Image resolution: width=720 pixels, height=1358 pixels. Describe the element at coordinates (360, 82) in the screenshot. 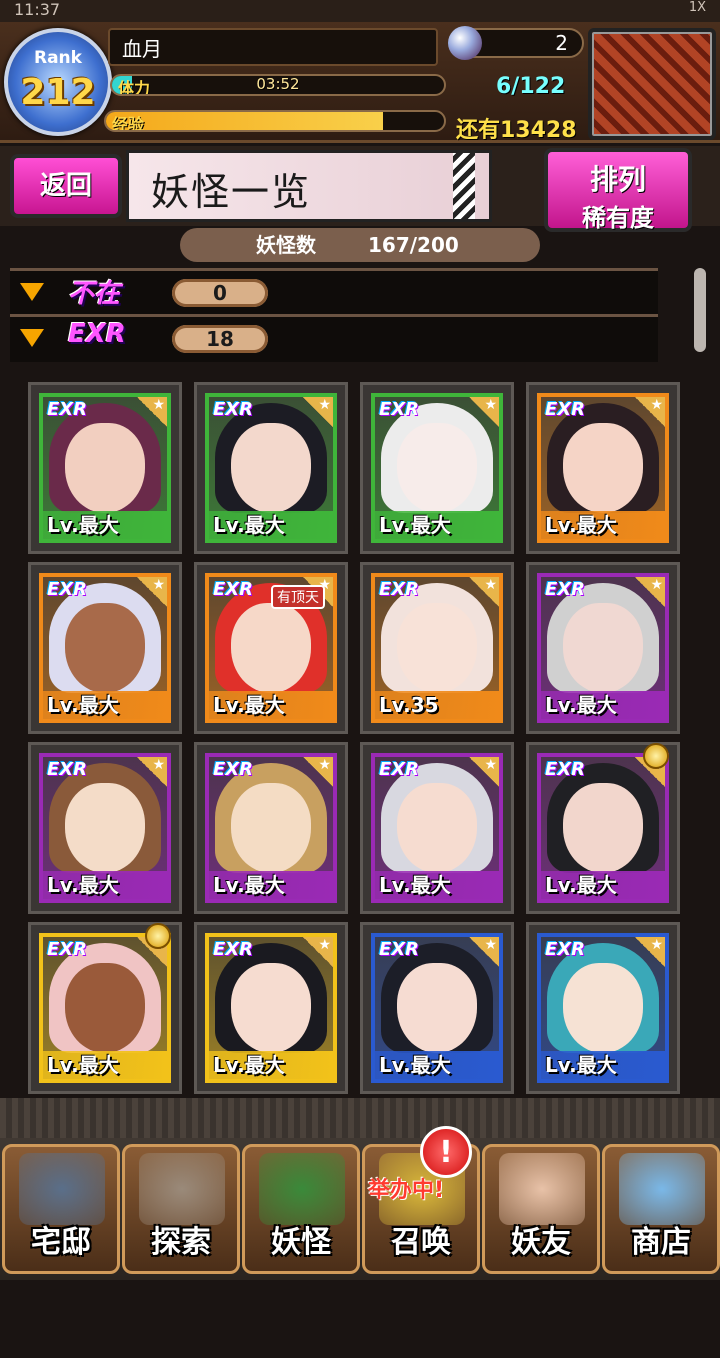

I see `player-header: Rank 212 血月 体力 03:52 经验 2 6/122 还有13428` at that location.